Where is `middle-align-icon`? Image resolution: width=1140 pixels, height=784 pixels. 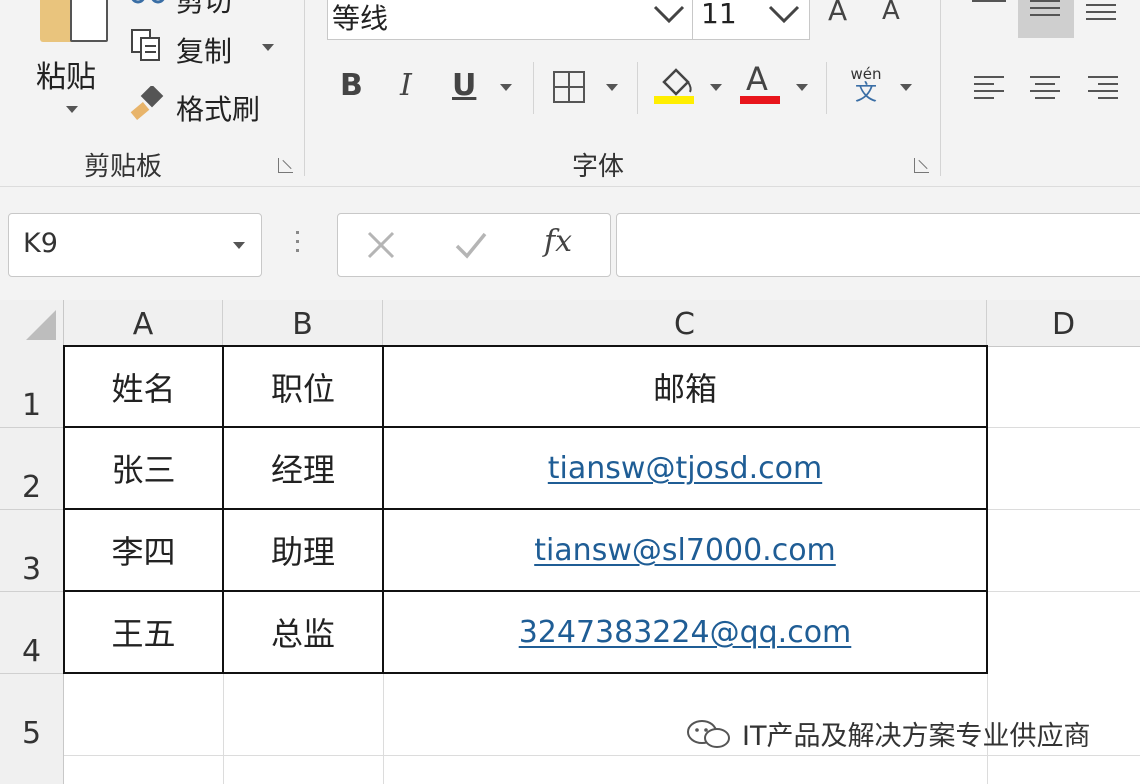 middle-align-icon is located at coordinates (1045, 10).